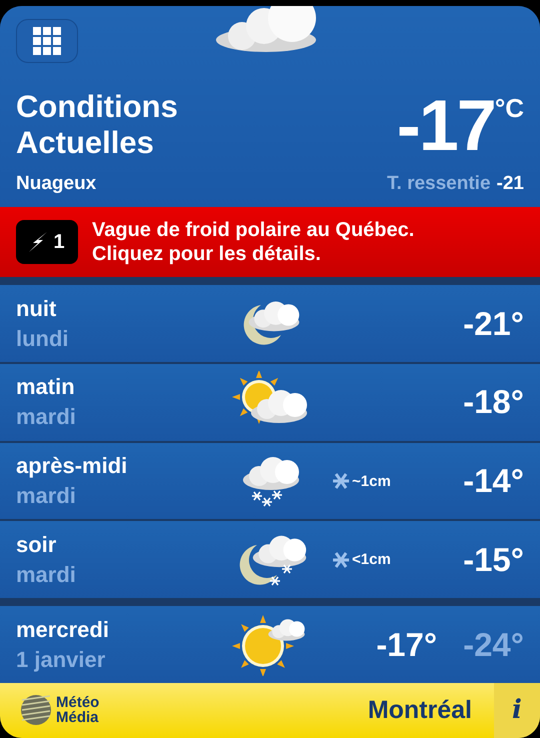 The height and width of the screenshot is (738, 540). Describe the element at coordinates (493, 481) in the screenshot. I see `temperature: -14°` at that location.